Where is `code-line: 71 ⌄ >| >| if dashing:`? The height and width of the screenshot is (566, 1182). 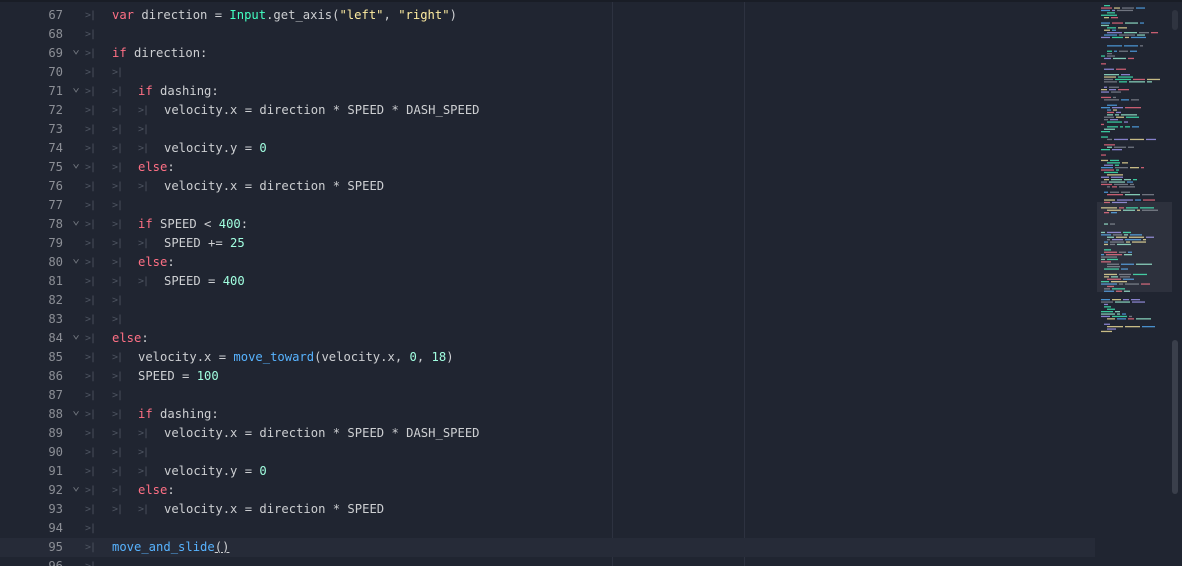
code-line: 71 ⌄ >| >| if dashing: is located at coordinates (547, 90).